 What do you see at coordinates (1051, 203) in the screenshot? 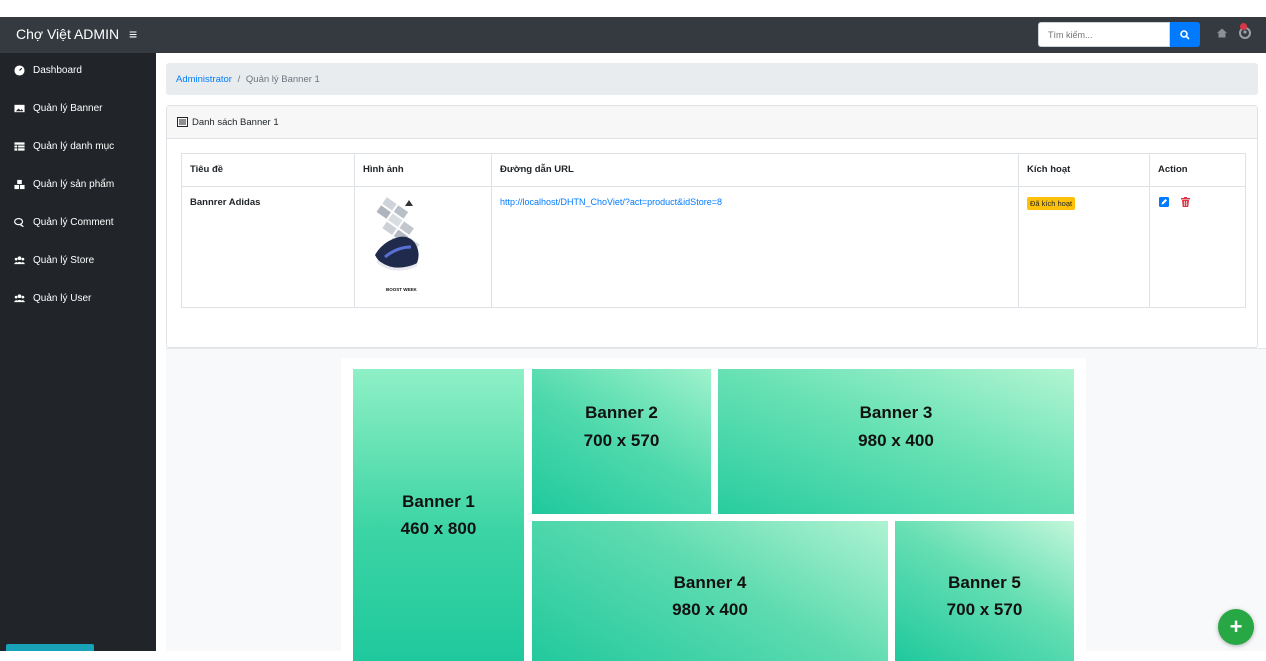
I see `status-badge: Đã kích hoạt` at bounding box center [1051, 203].